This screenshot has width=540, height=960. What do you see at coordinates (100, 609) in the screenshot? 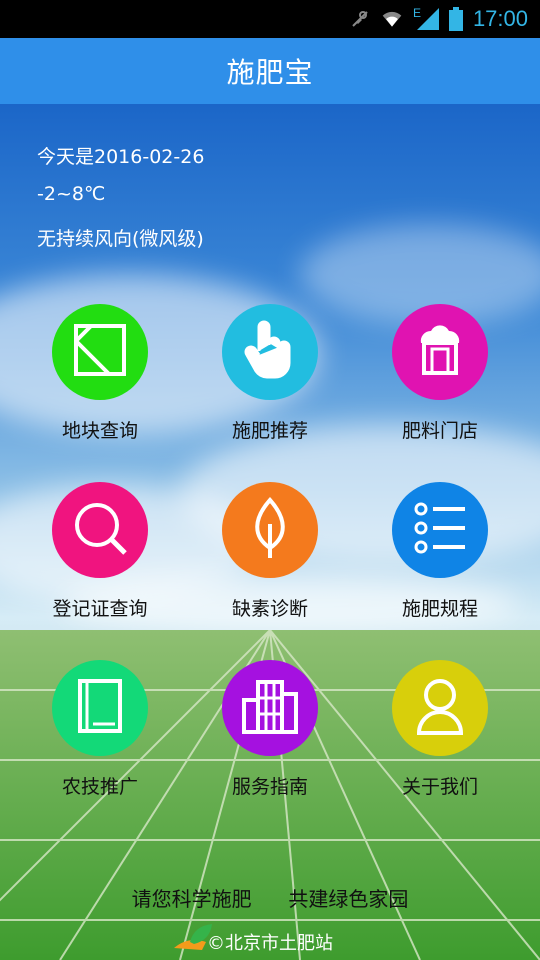
I see `menu-label: 登记证查询` at bounding box center [100, 609].